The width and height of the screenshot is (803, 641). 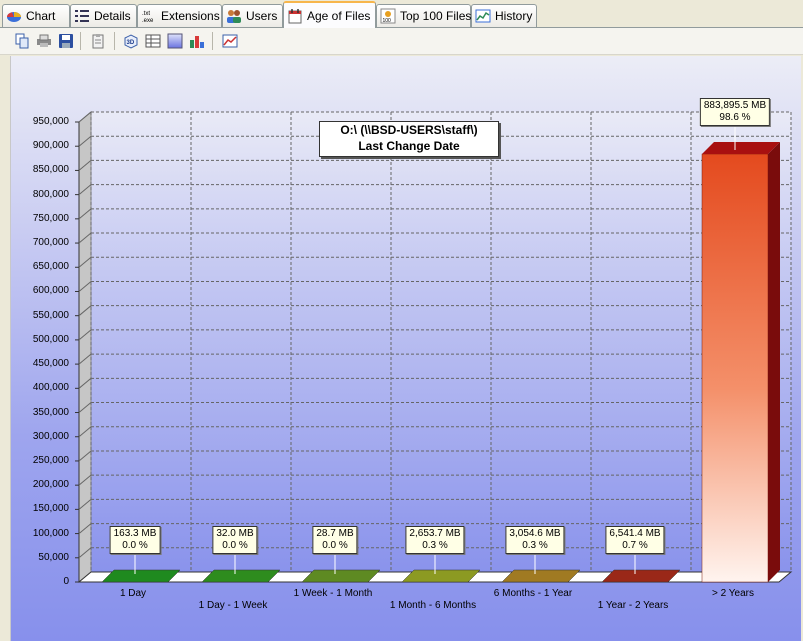 What do you see at coordinates (535, 533) in the screenshot?
I see `data-label-value: 3,054.6 MB` at bounding box center [535, 533].